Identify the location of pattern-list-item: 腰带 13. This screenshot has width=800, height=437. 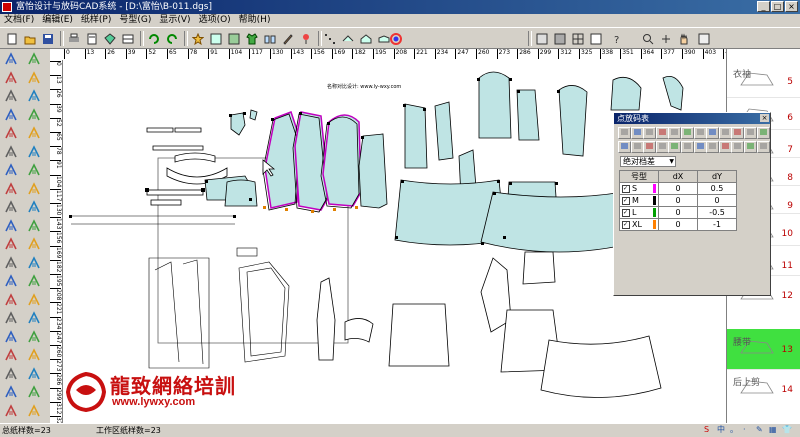
(763, 349).